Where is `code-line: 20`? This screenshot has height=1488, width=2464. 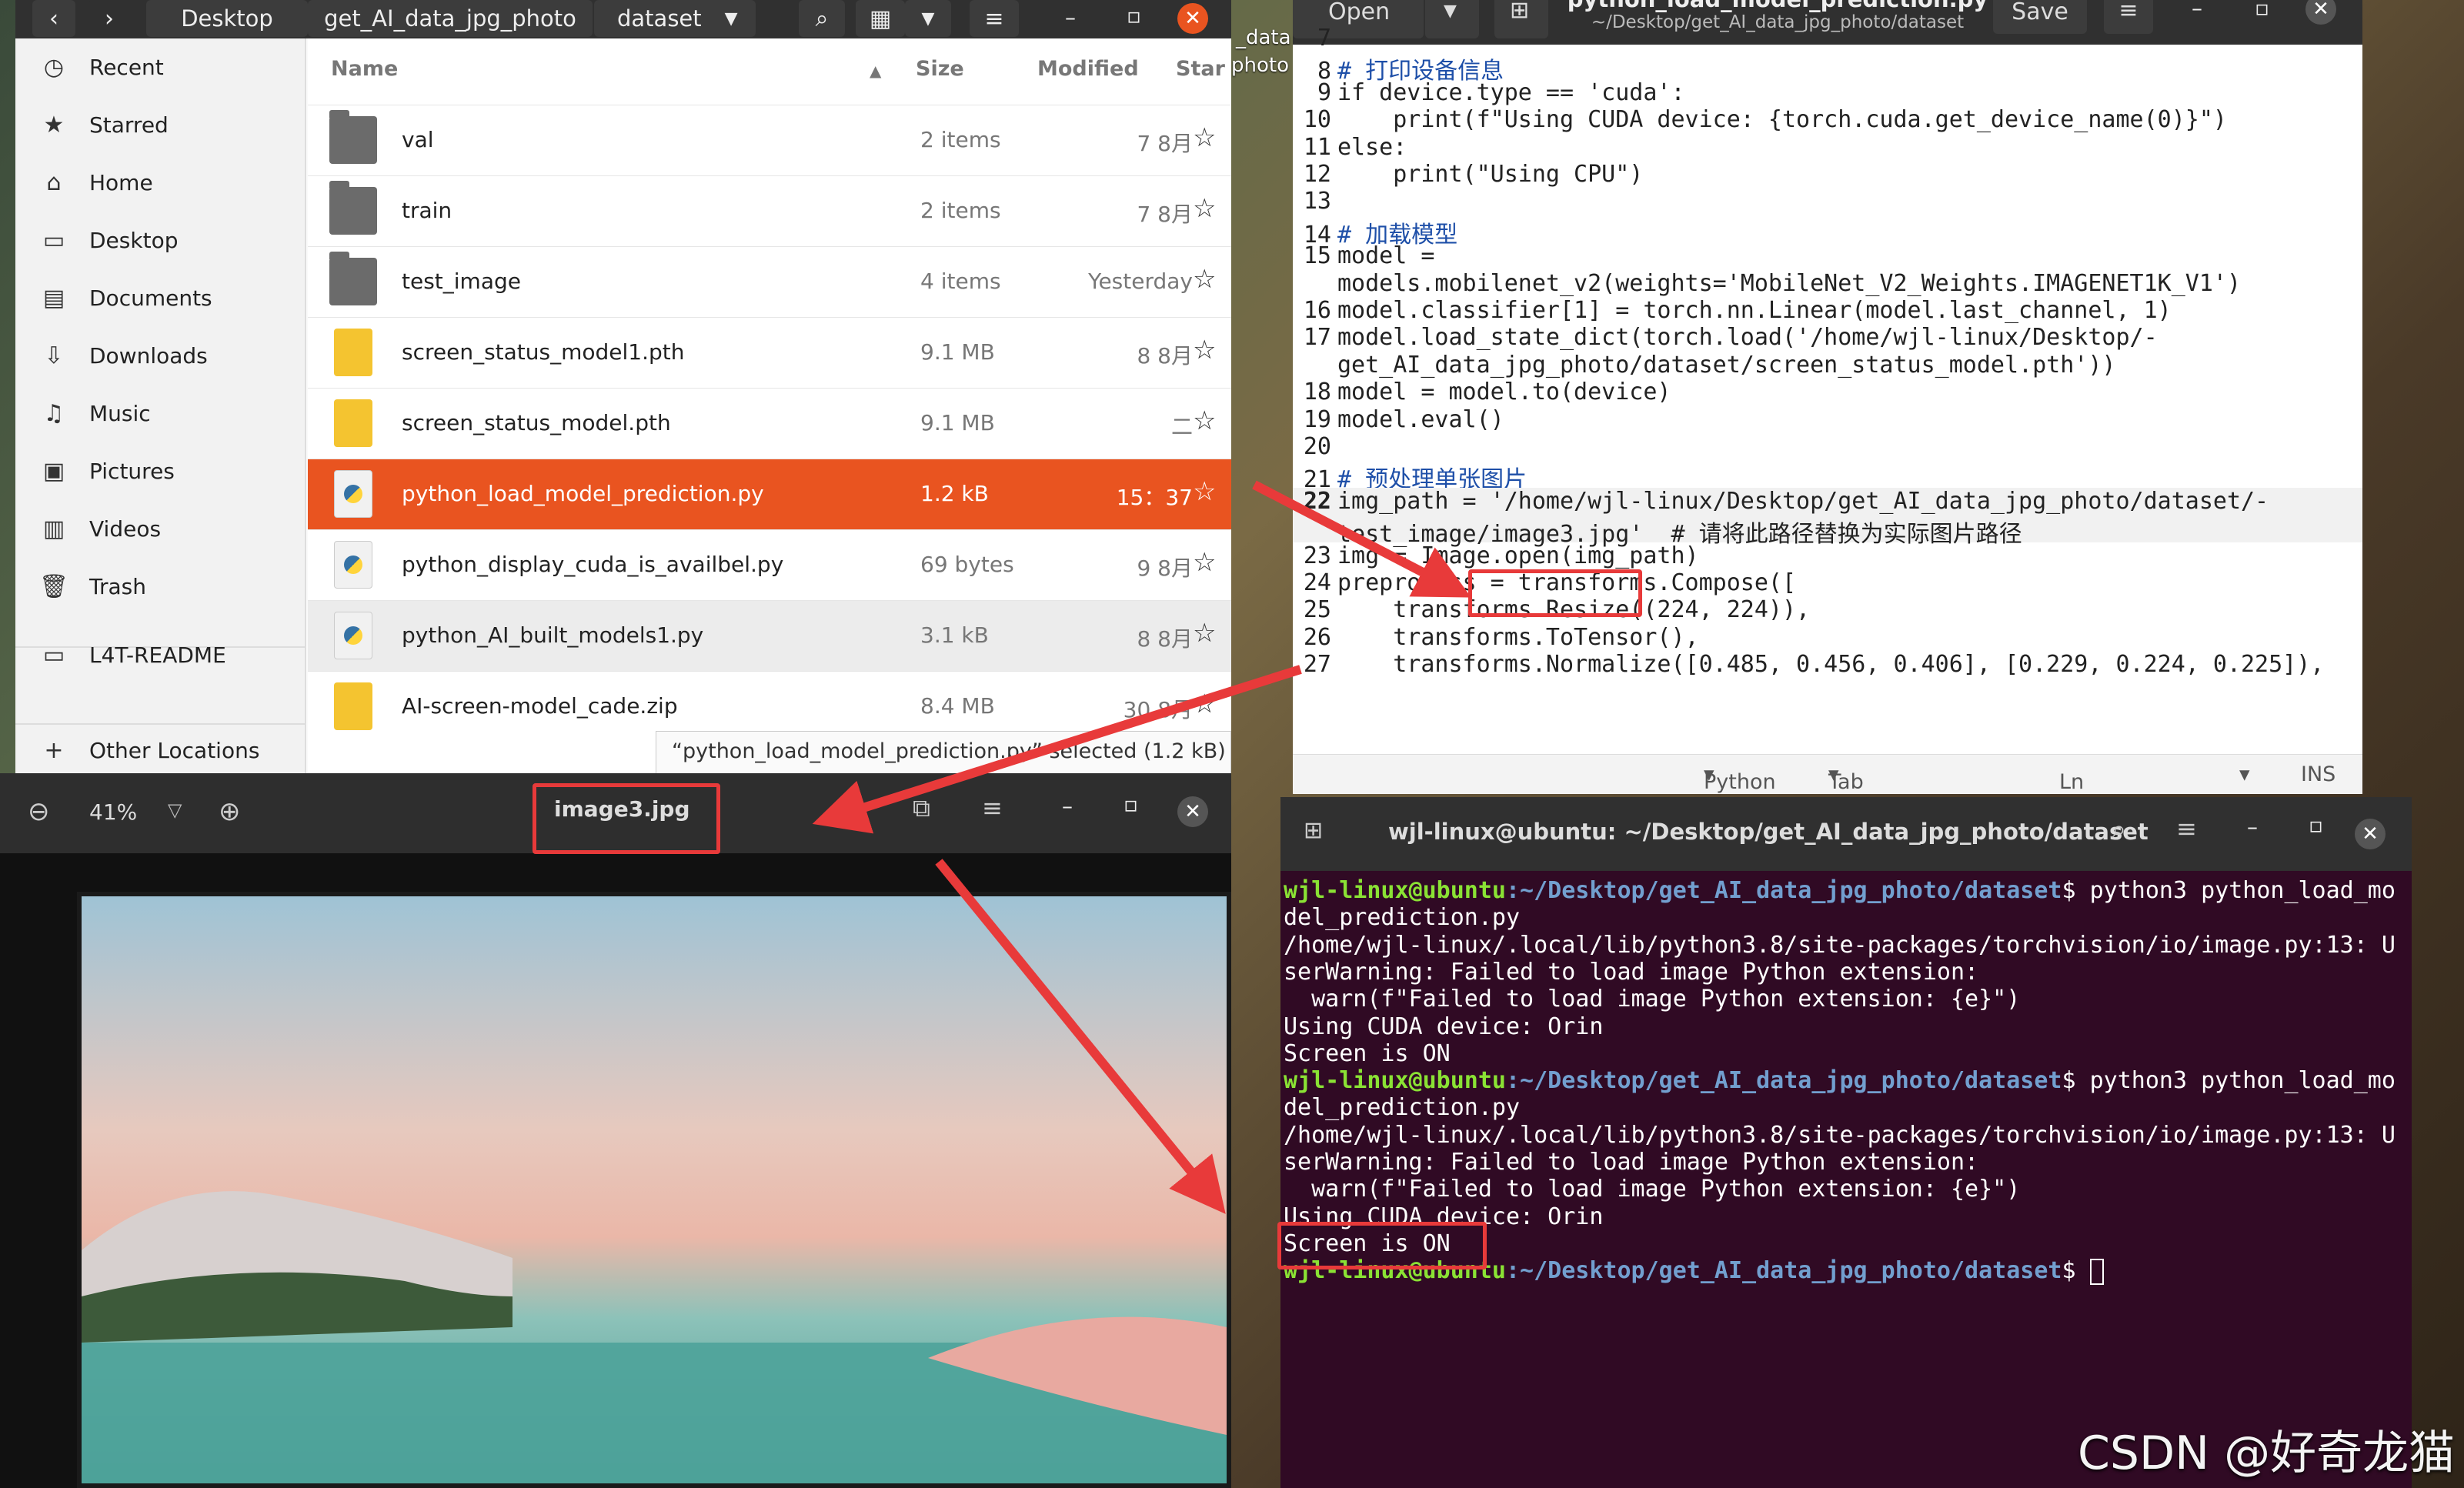 code-line: 20 is located at coordinates (1828, 447).